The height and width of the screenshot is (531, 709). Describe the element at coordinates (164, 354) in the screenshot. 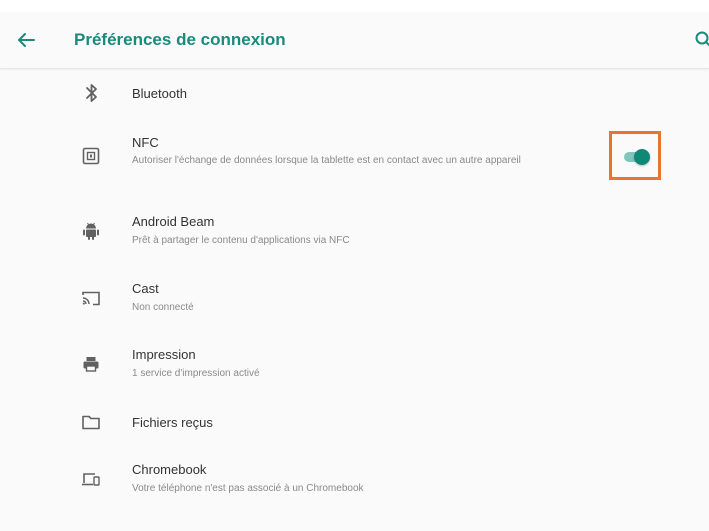

I see `setting-label: Impression` at that location.